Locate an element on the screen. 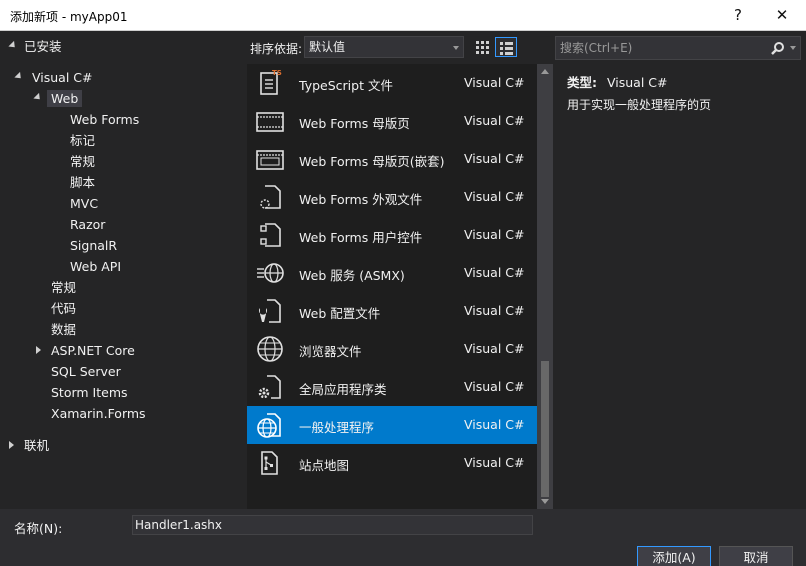 The image size is (806, 566). tree-node-installed: 已安装 is located at coordinates (35, 46).